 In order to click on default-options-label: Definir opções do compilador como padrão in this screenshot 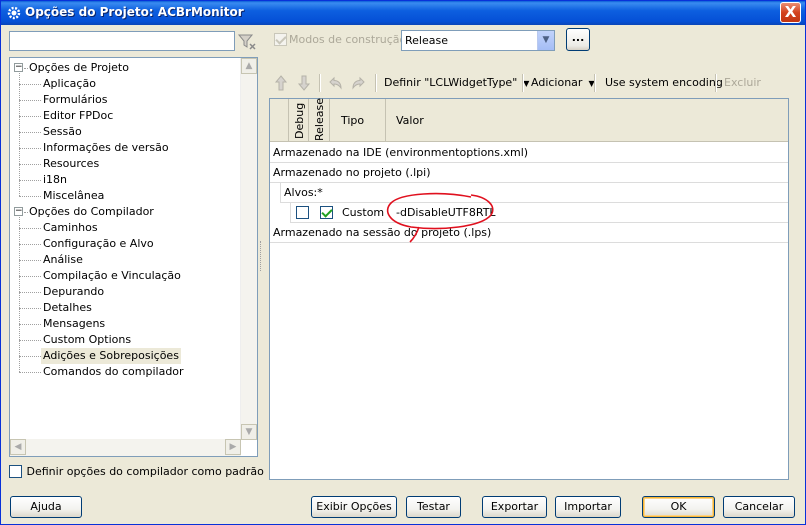, I will do `click(145, 471)`.